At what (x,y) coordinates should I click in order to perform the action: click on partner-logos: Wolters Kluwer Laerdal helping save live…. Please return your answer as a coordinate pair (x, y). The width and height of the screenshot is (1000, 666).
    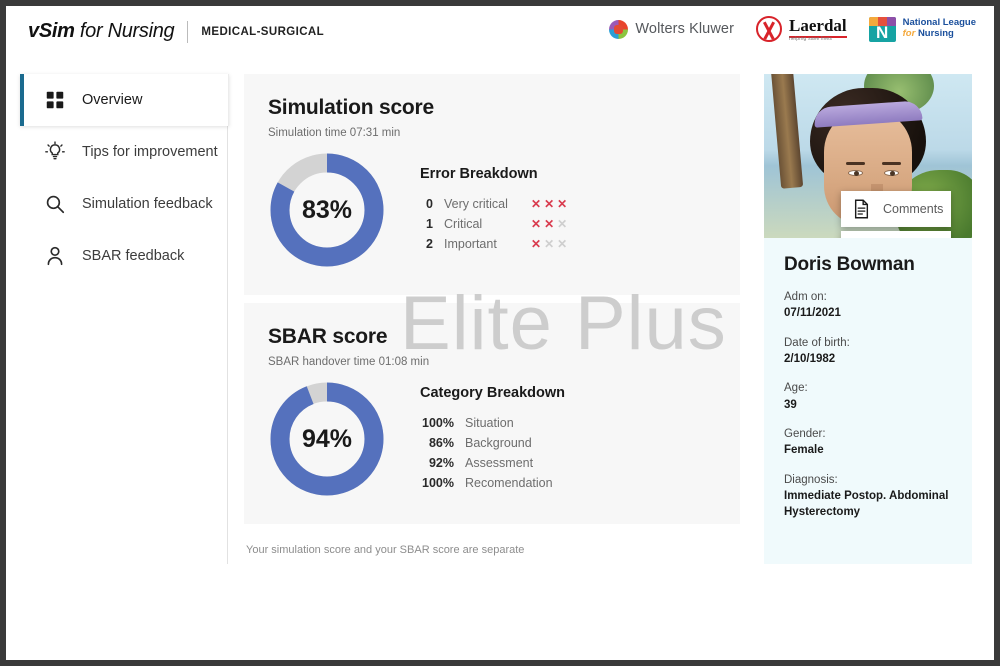
    Looking at the image, I should click on (792, 28).